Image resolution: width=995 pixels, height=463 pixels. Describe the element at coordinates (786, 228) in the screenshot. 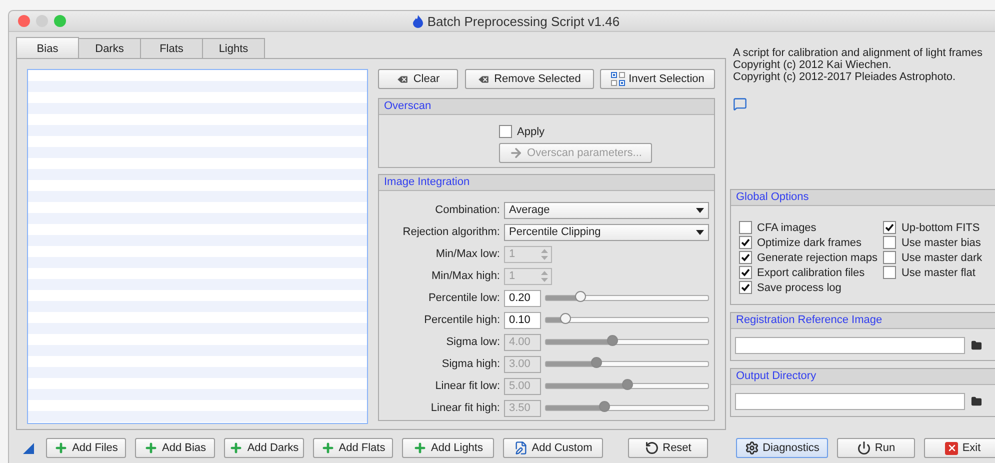

I see `checkbox-label: CFA images` at that location.